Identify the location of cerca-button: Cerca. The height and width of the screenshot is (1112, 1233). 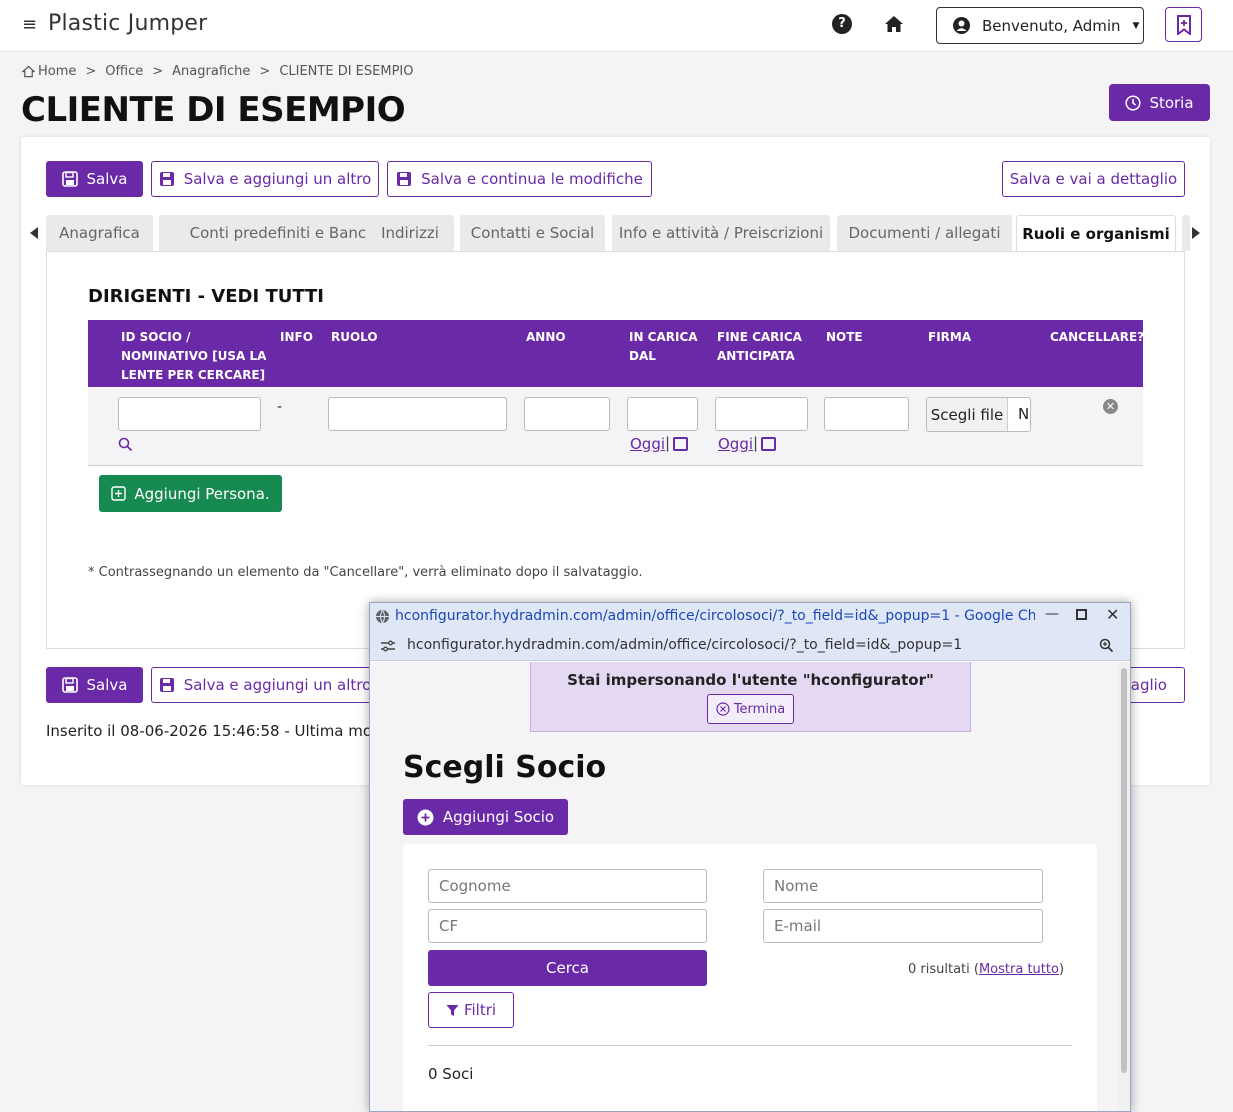
(567, 968).